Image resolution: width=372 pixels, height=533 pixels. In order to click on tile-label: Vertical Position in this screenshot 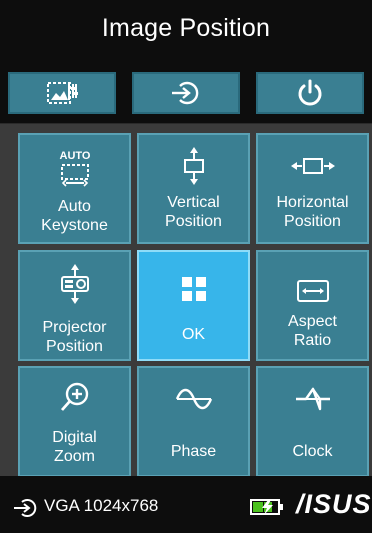, I will do `click(193, 212)`.